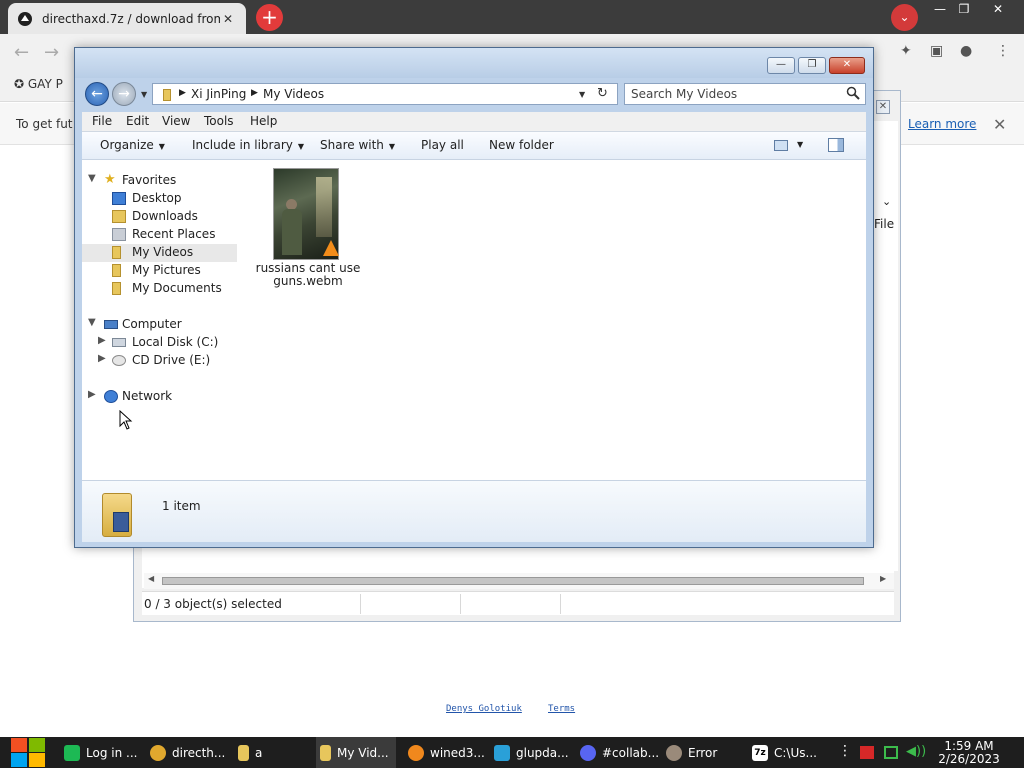 This screenshot has height=768, width=1024. Describe the element at coordinates (248, 145) in the screenshot. I see `include-in-library-button: Include in library ▼` at that location.